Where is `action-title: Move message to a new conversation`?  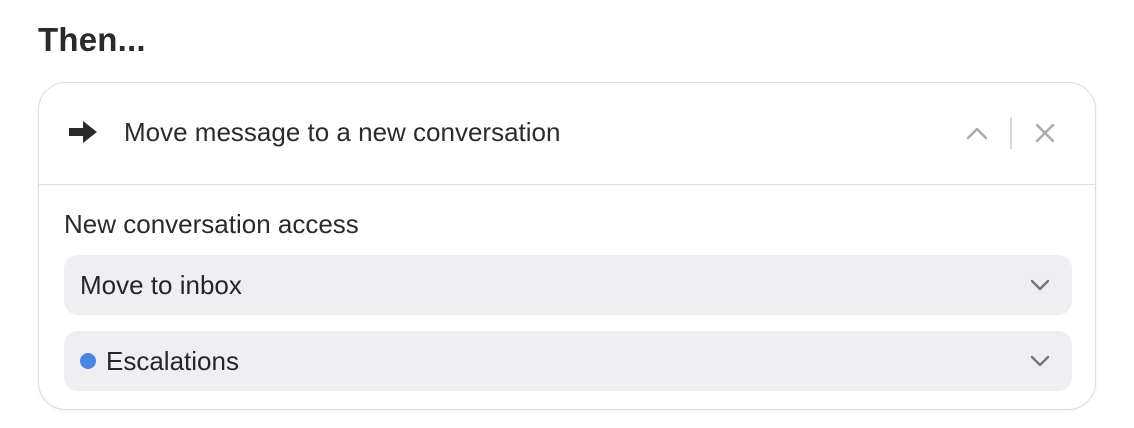
action-title: Move message to a new conversation is located at coordinates (342, 132).